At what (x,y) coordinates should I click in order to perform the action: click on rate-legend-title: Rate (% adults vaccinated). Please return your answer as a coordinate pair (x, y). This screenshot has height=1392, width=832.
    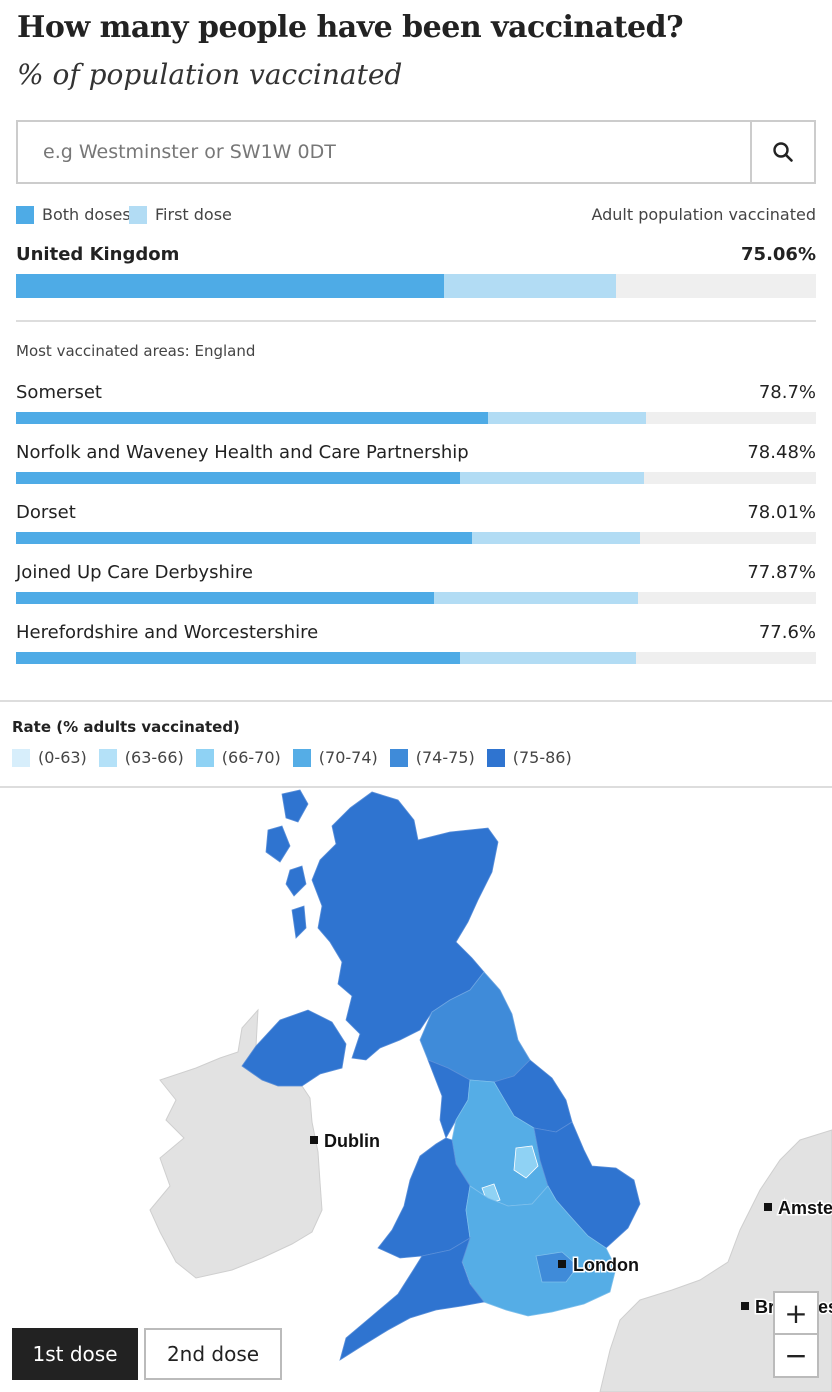
    Looking at the image, I should click on (126, 727).